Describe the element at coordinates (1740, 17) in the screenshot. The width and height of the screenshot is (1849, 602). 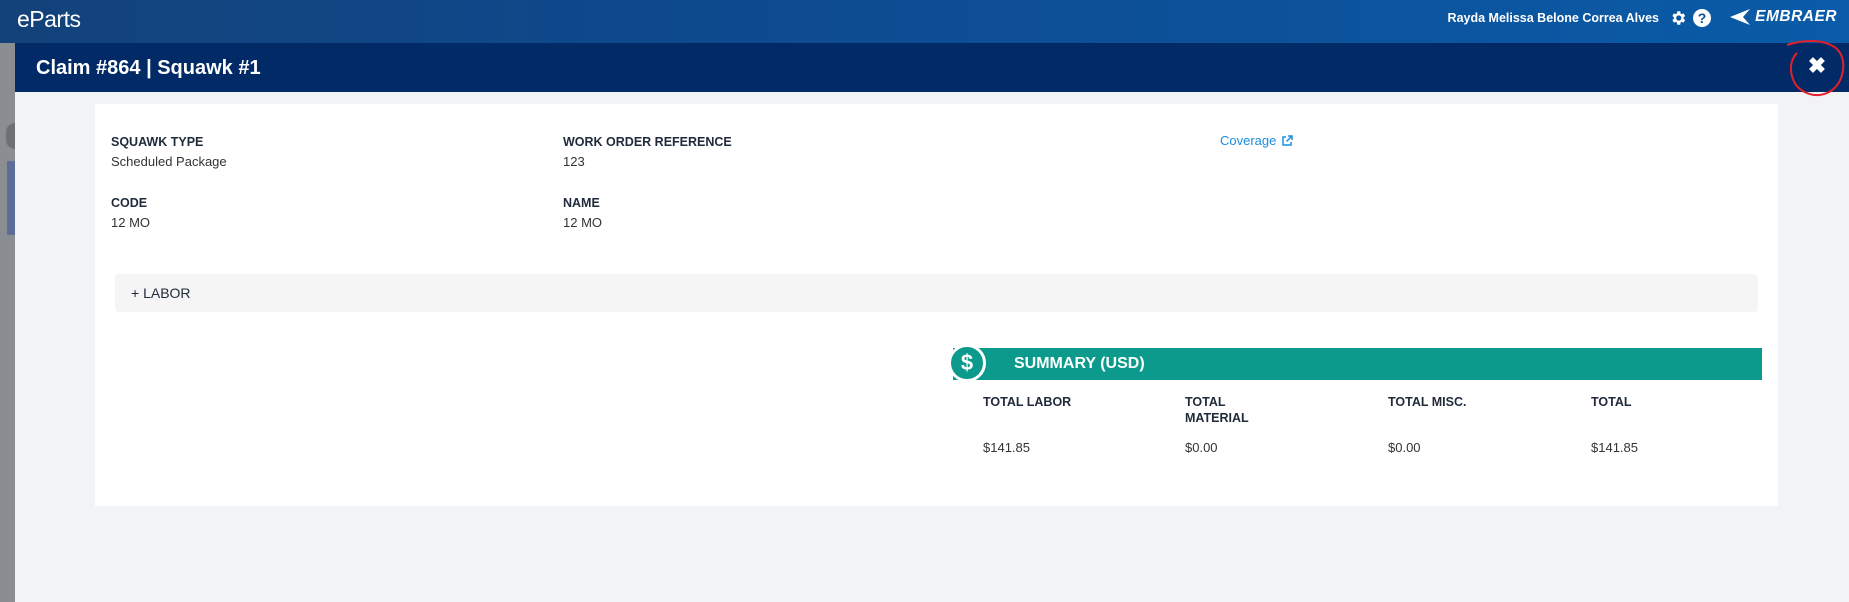
I see `embraer-logo-icon` at that location.